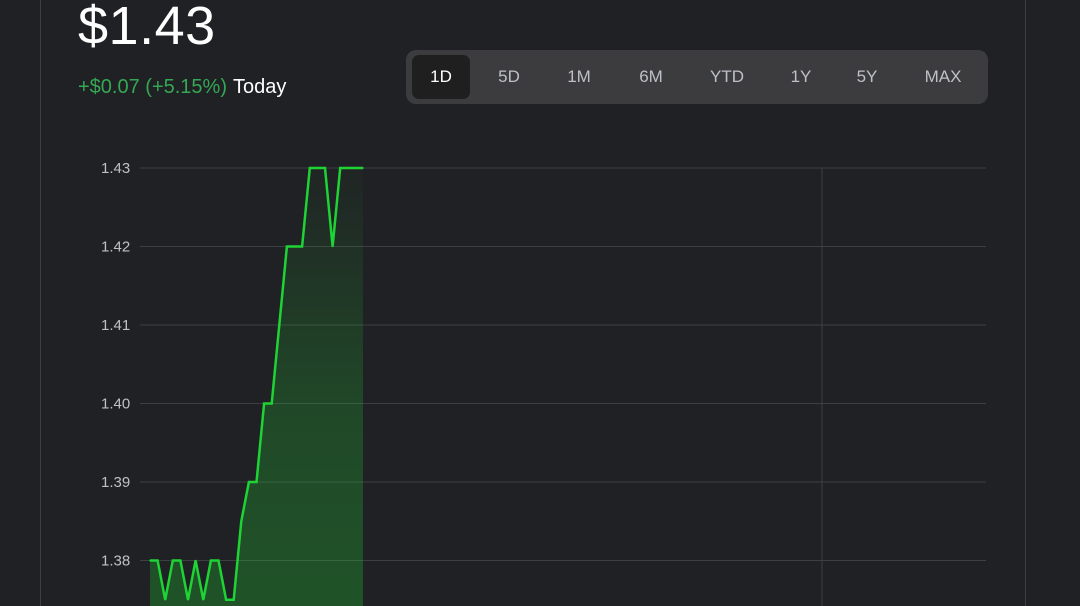  I want to click on y-tick-label: 1.42, so click(115, 247).